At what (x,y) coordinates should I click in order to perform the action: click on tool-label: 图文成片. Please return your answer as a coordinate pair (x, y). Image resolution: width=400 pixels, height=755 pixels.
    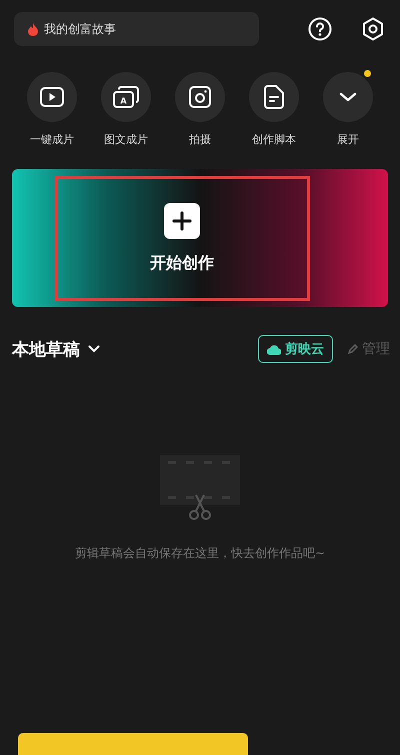
    Looking at the image, I should click on (126, 139).